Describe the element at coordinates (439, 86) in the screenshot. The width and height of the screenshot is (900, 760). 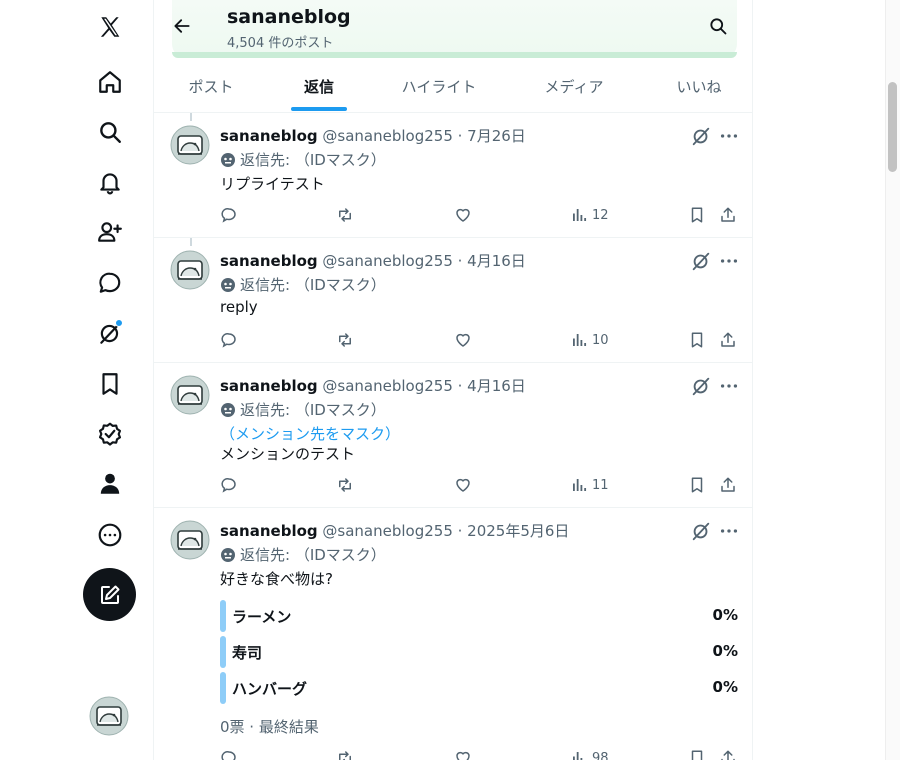
I see `tab-highlights: ハイライト` at that location.